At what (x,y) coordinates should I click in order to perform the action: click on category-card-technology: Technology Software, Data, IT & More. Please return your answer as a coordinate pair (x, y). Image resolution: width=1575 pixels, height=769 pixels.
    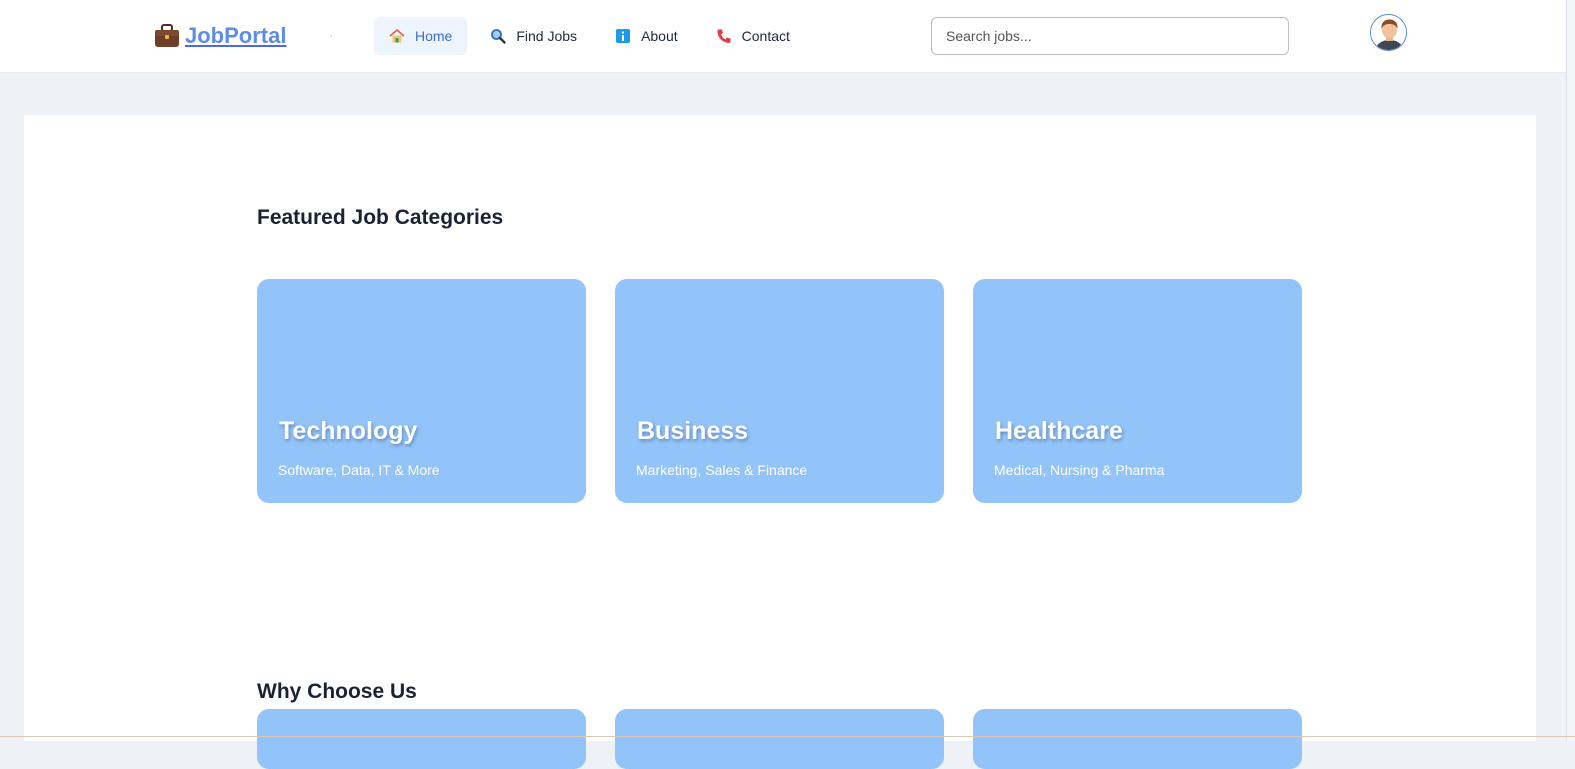
    Looking at the image, I should click on (421, 391).